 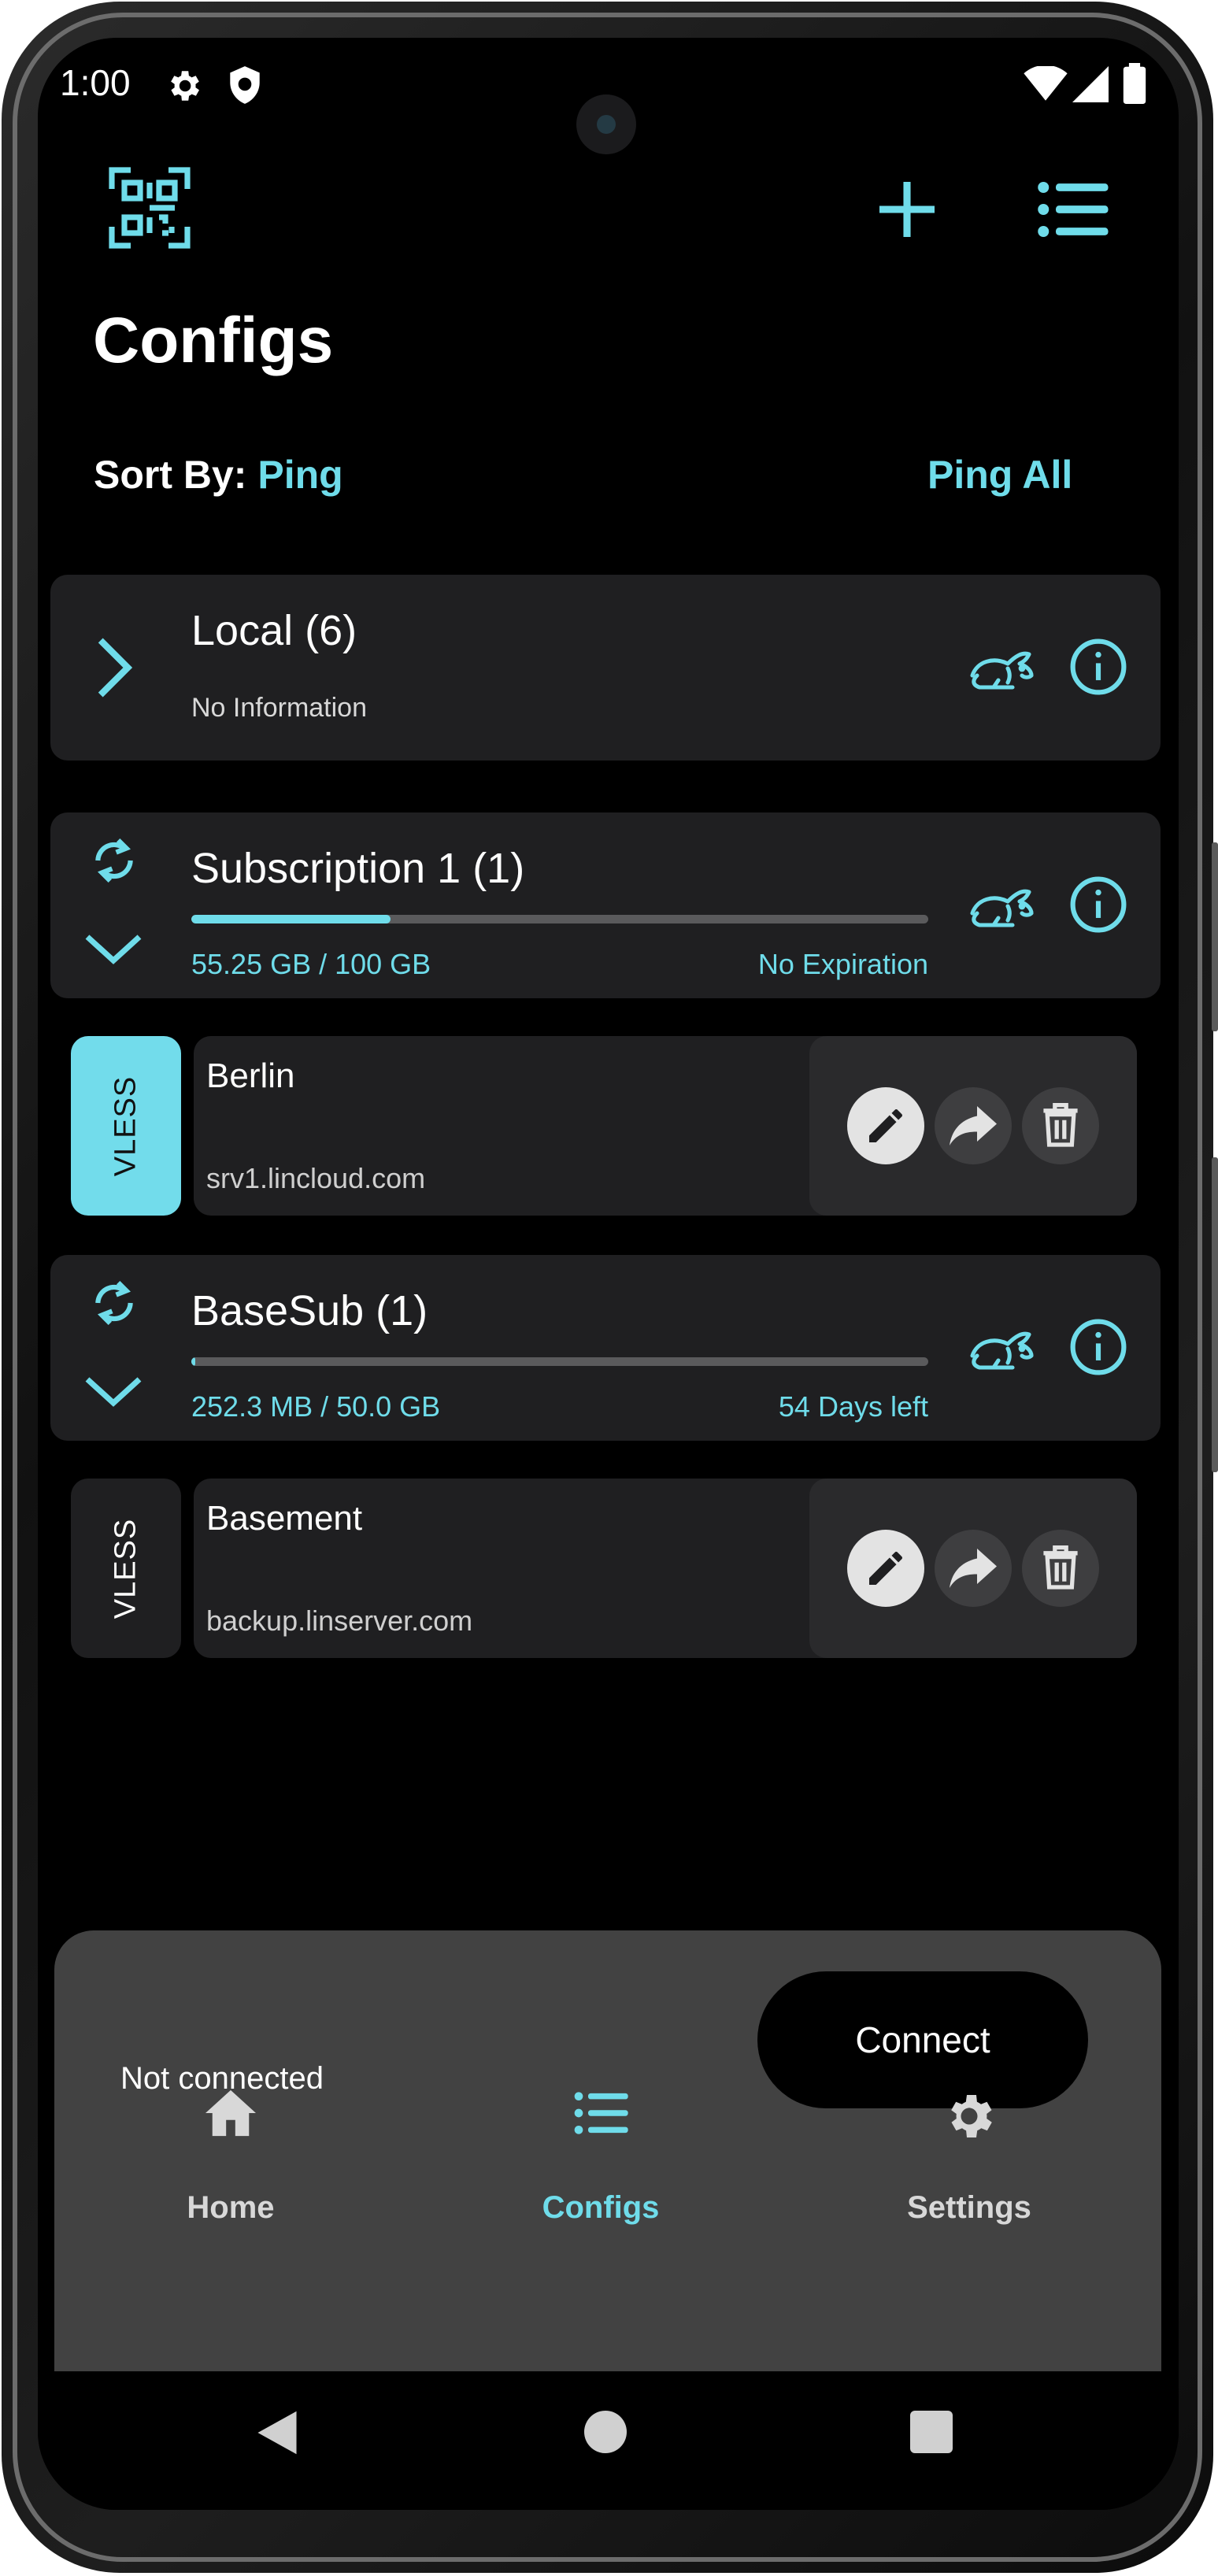 I want to click on back-button, so click(x=277, y=2434).